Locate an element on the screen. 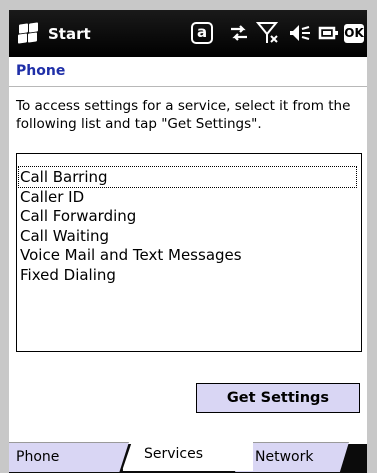  list-item: Call Waiting is located at coordinates (64, 236).